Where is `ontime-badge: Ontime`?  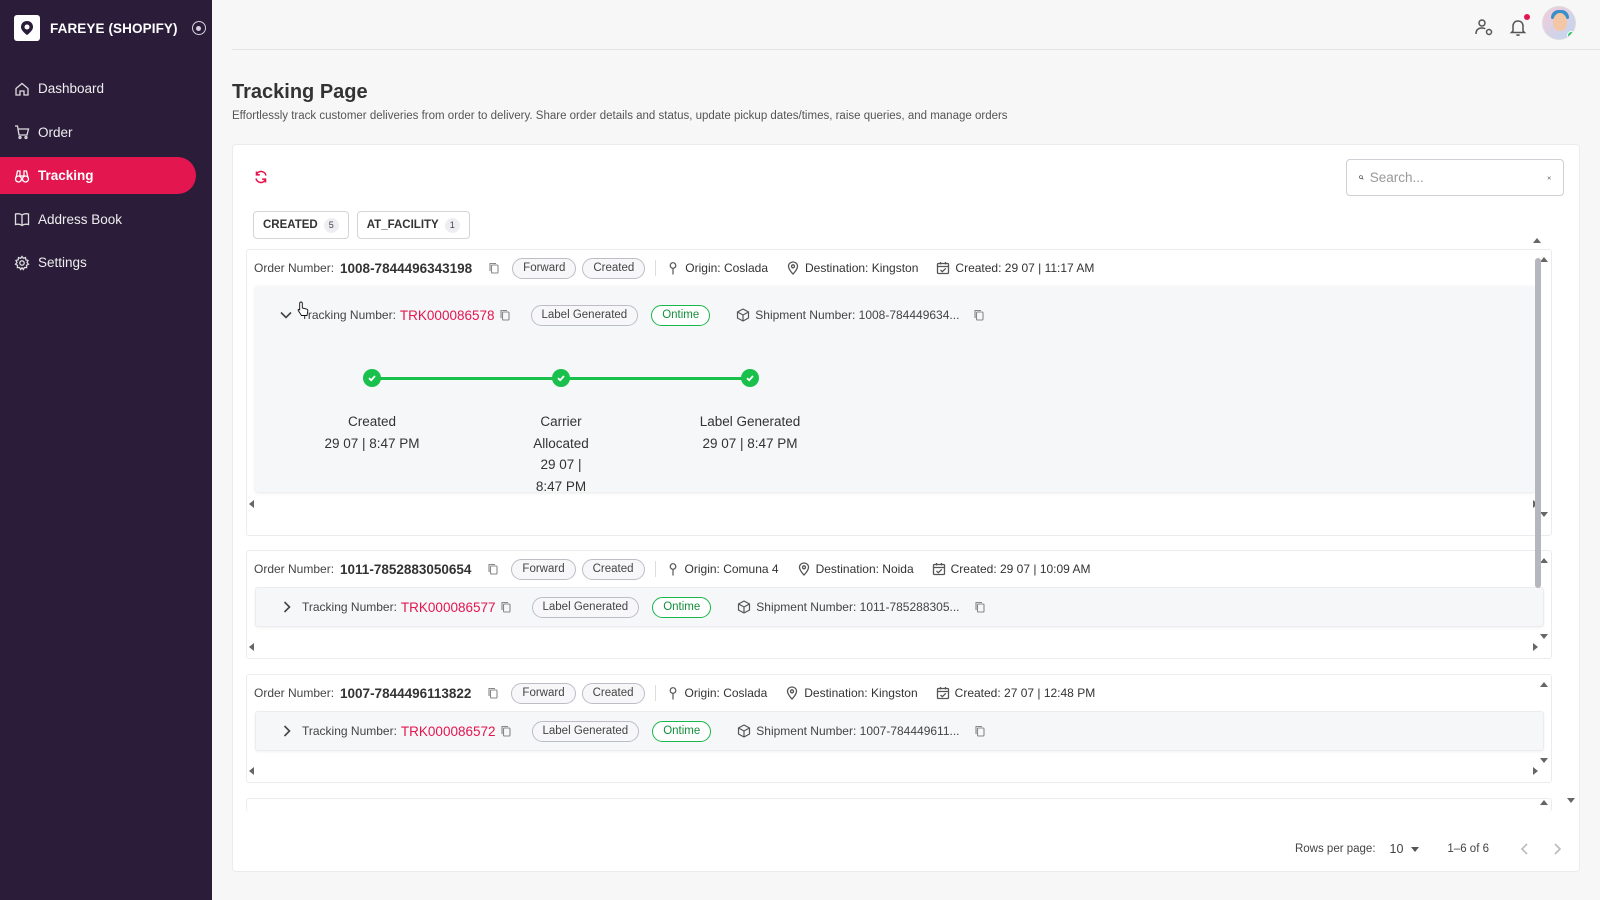
ontime-badge: Ontime is located at coordinates (682, 731).